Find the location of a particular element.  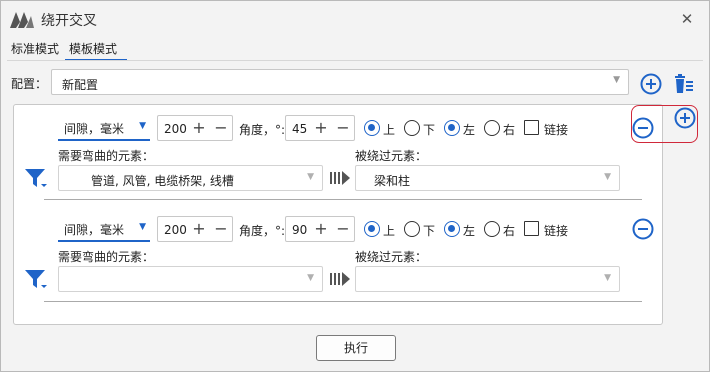

bypass-elements-select: ▼ is located at coordinates (487, 279).